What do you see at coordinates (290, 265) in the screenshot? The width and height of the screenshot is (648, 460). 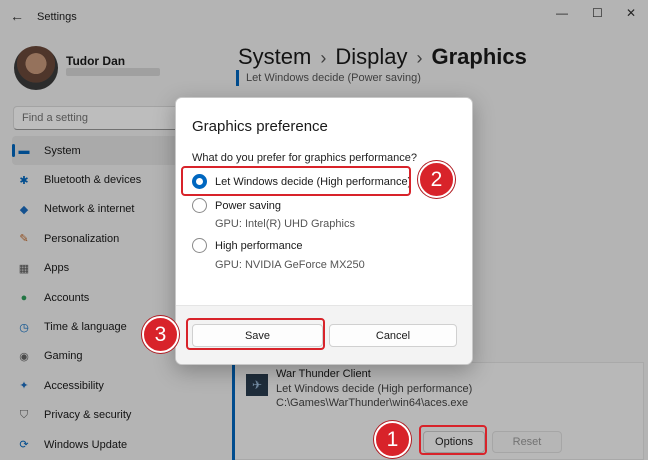 I see `gpu-note: GPU: NVIDIA GeForce MX250` at bounding box center [290, 265].